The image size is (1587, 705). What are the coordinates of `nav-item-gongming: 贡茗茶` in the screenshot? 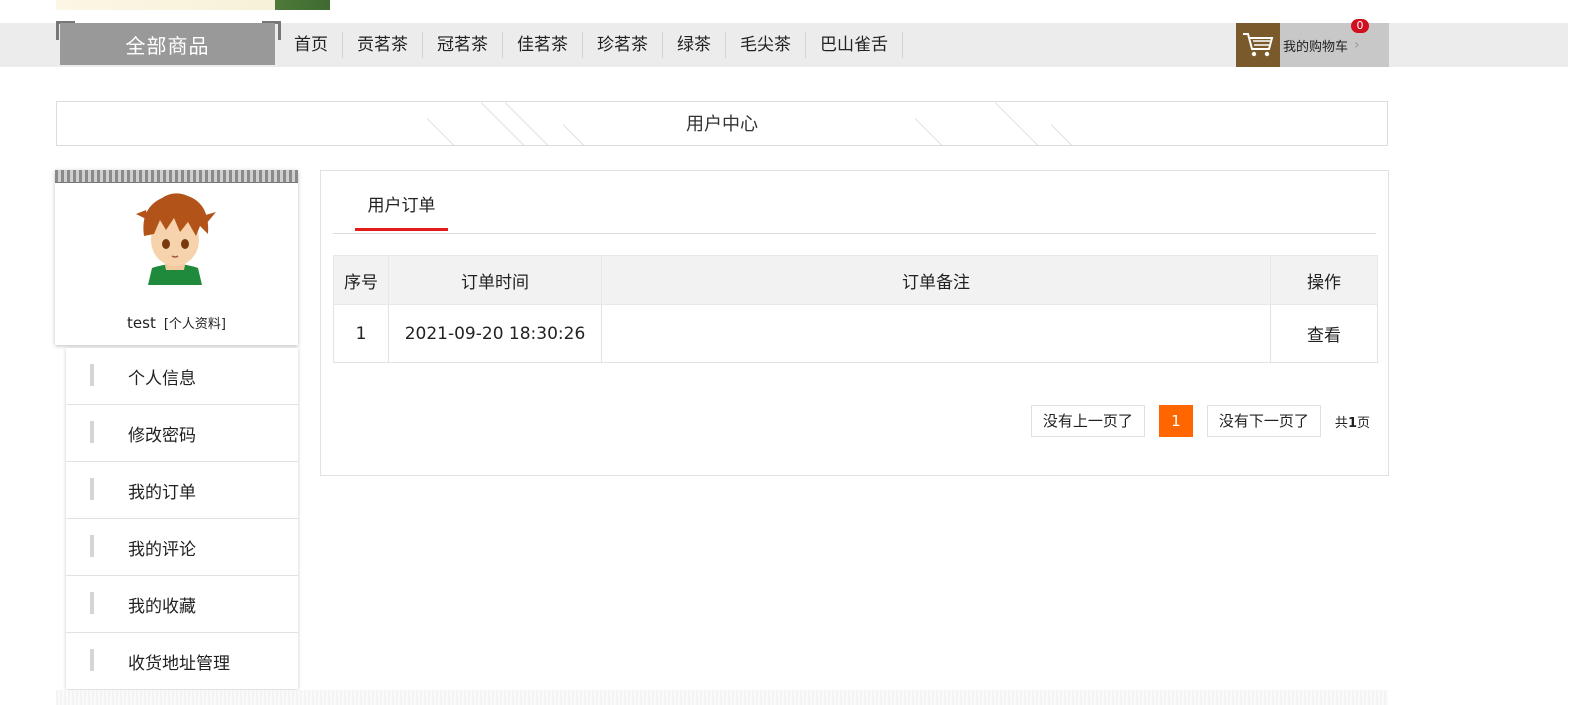 It's located at (383, 45).